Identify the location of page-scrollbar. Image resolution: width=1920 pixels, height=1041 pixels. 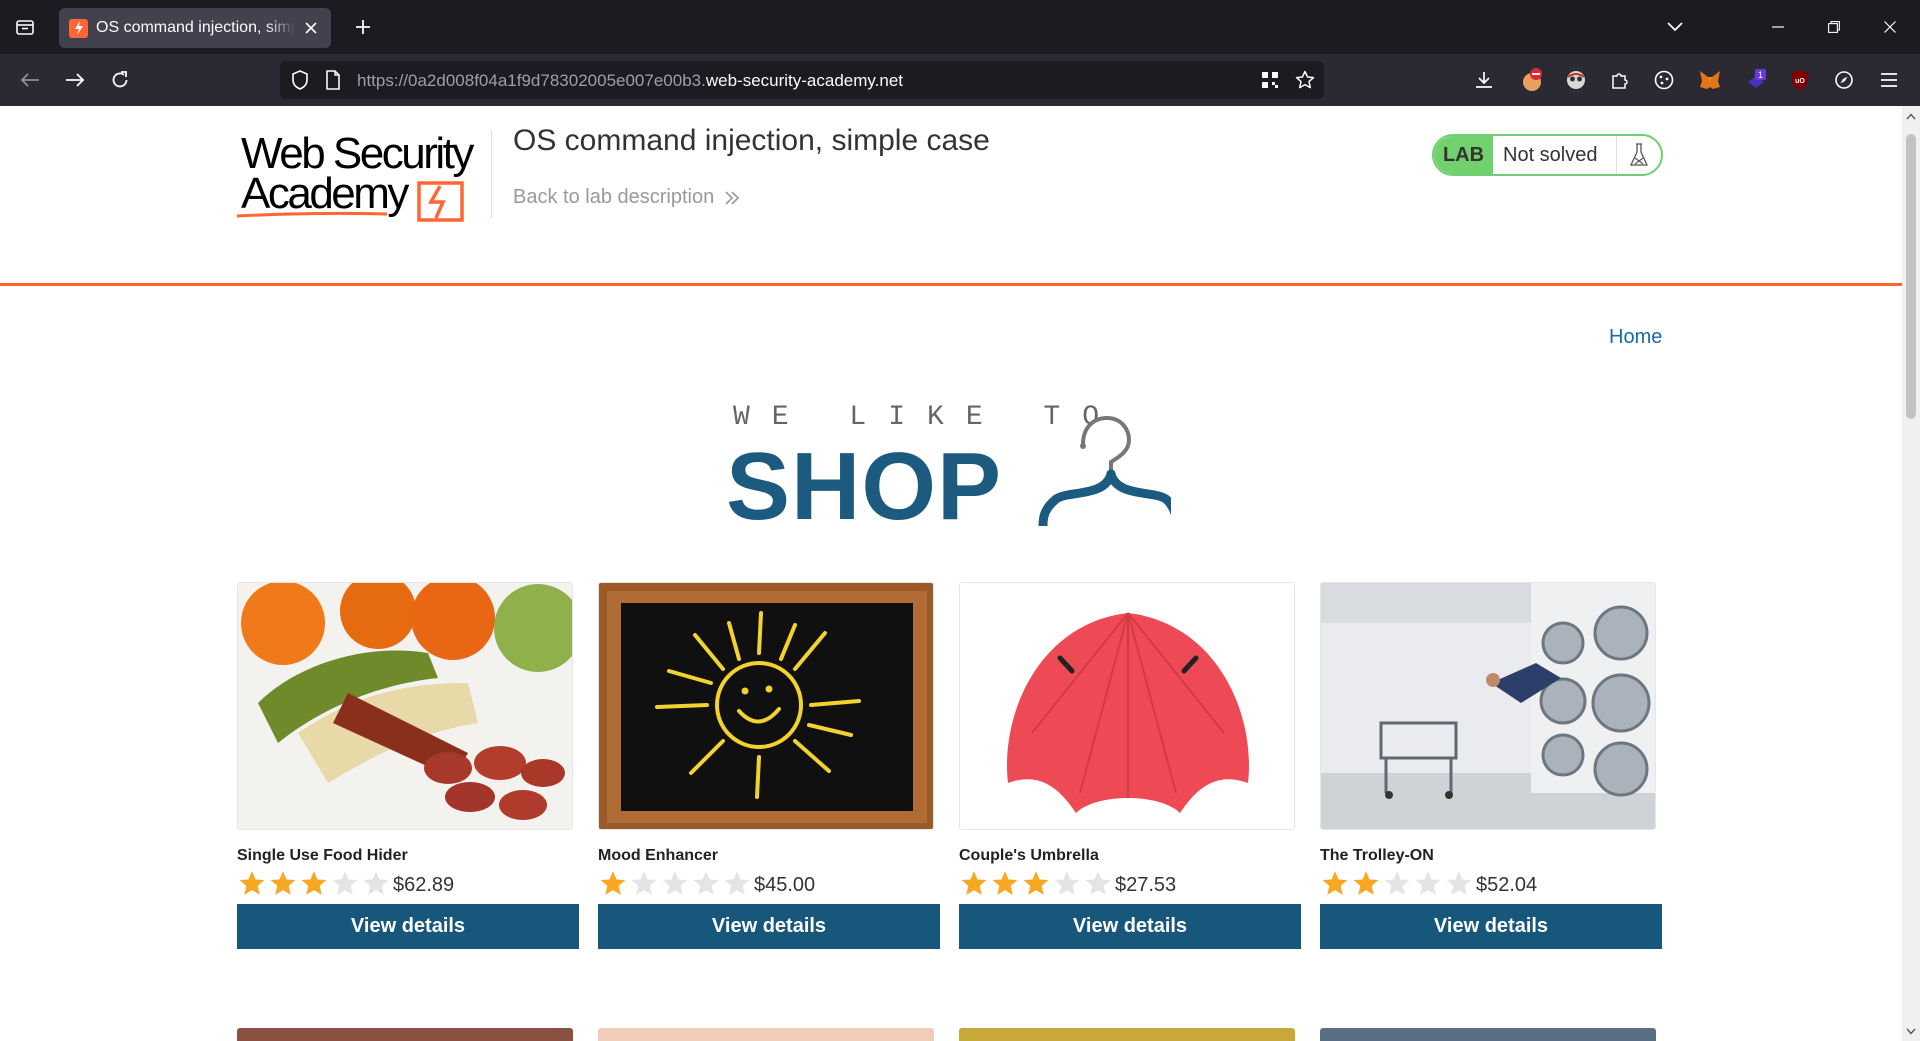
(1911, 573).